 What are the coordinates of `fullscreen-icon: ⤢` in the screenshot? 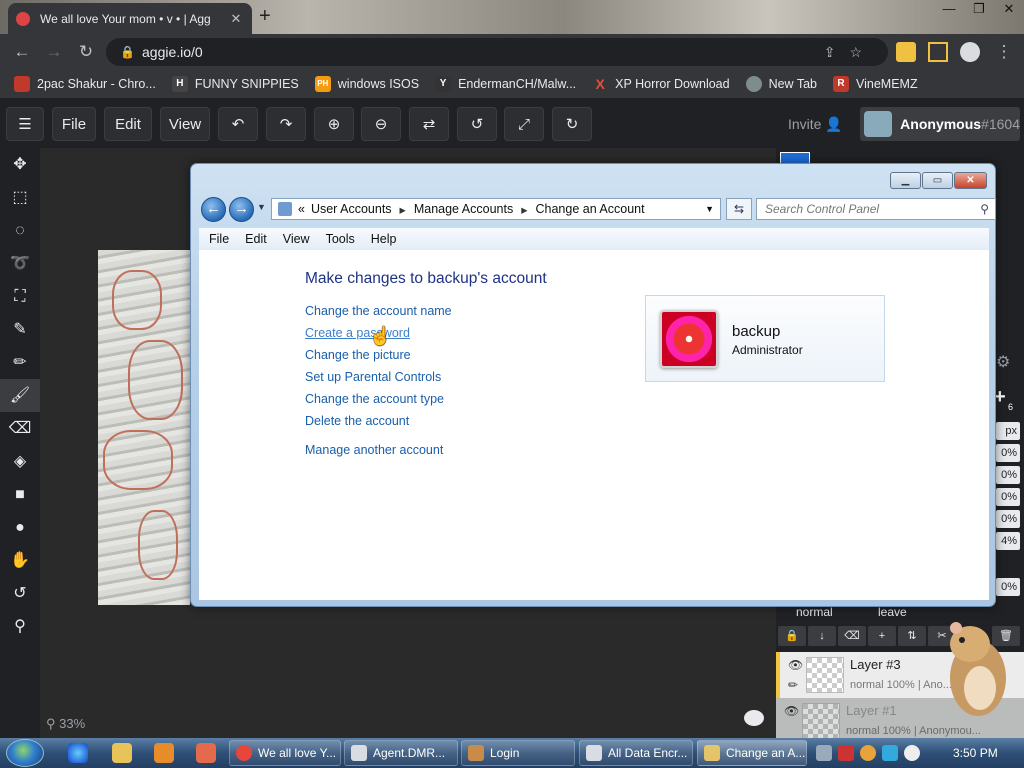 It's located at (524, 124).